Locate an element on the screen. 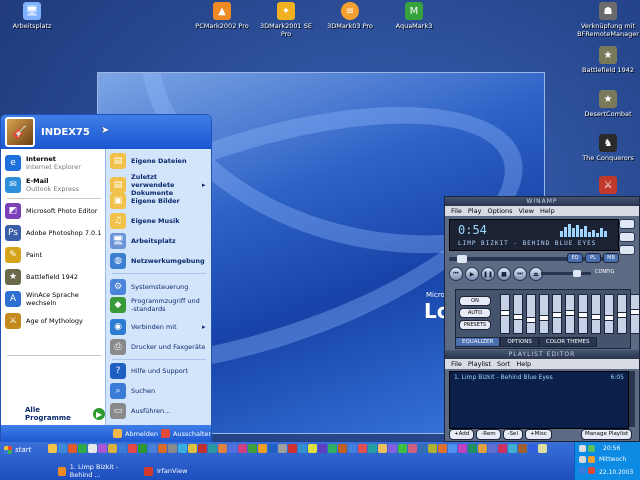 This screenshot has height=480, width=640. tab-options: OPTIONS is located at coordinates (519, 342).